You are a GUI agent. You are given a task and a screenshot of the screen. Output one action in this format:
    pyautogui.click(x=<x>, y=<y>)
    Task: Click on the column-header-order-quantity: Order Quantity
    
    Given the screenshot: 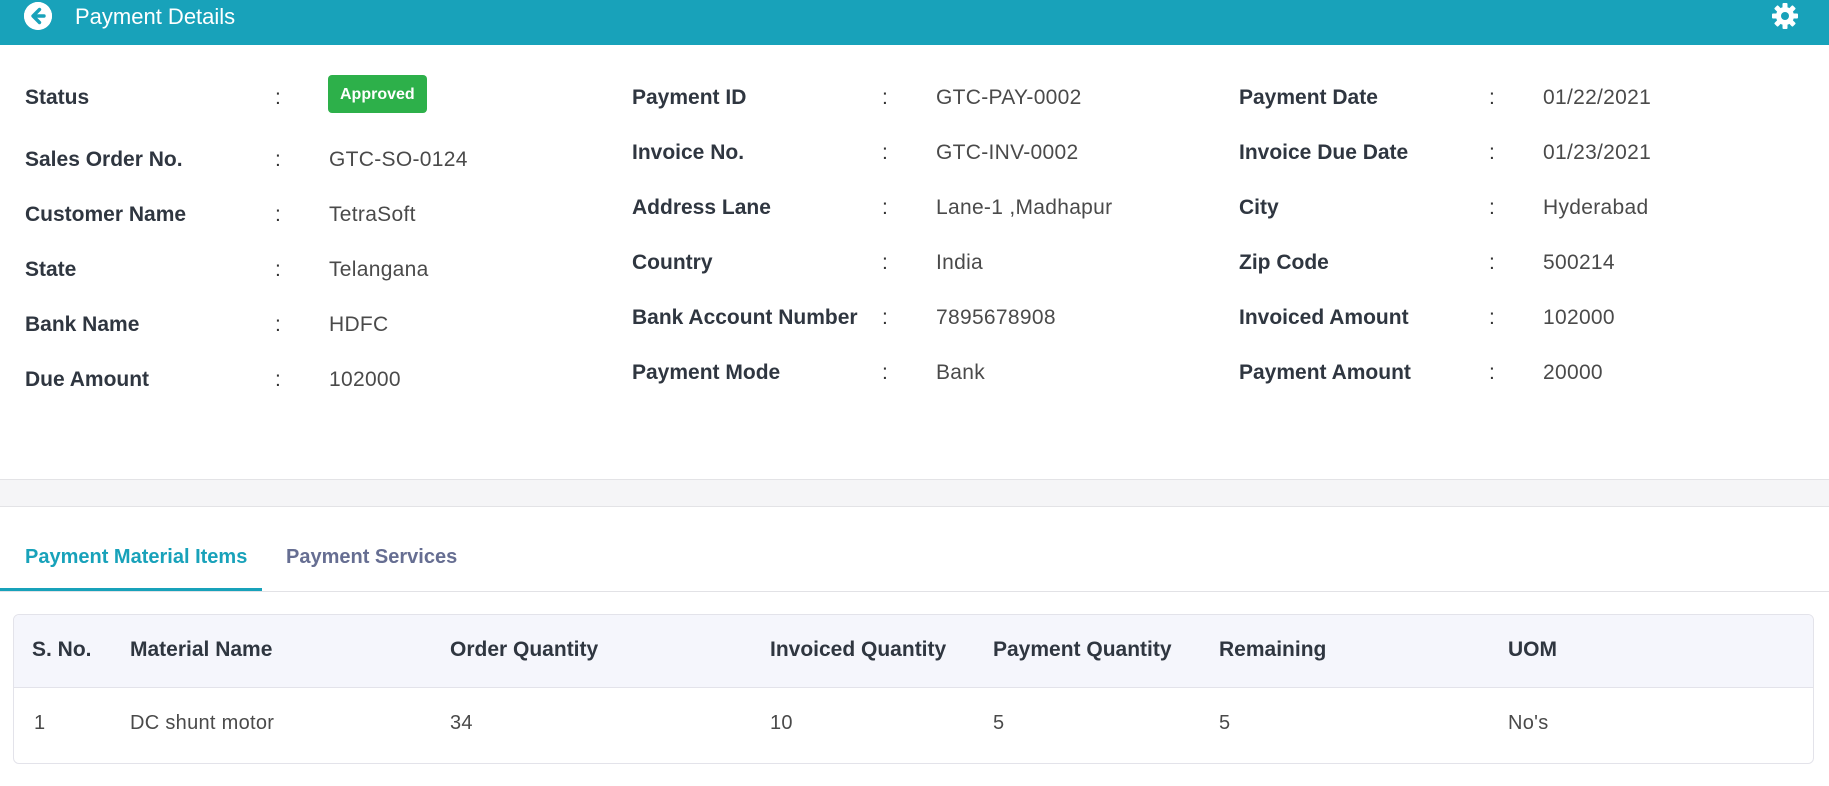 What is the action you would take?
    pyautogui.click(x=524, y=649)
    